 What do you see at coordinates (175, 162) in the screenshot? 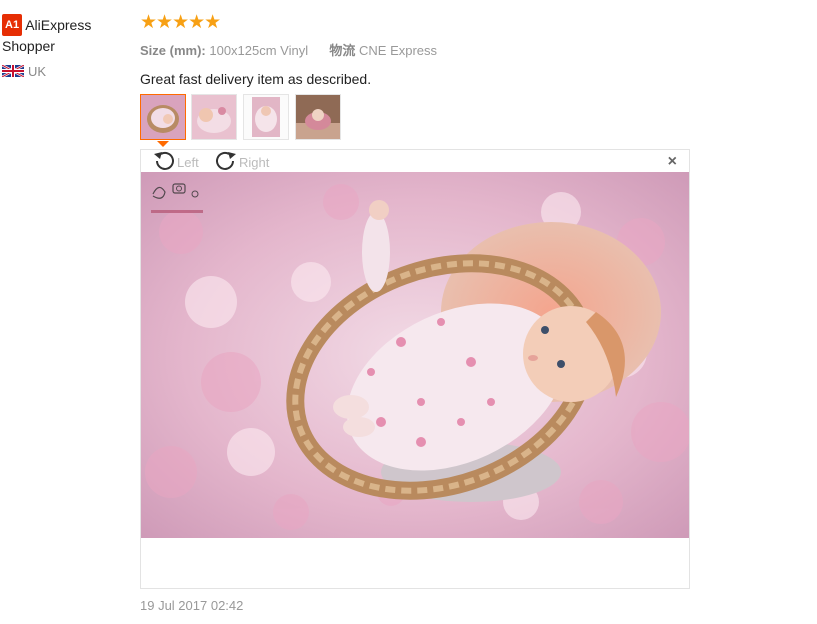
I see `rotate-left-button: Left` at bounding box center [175, 162].